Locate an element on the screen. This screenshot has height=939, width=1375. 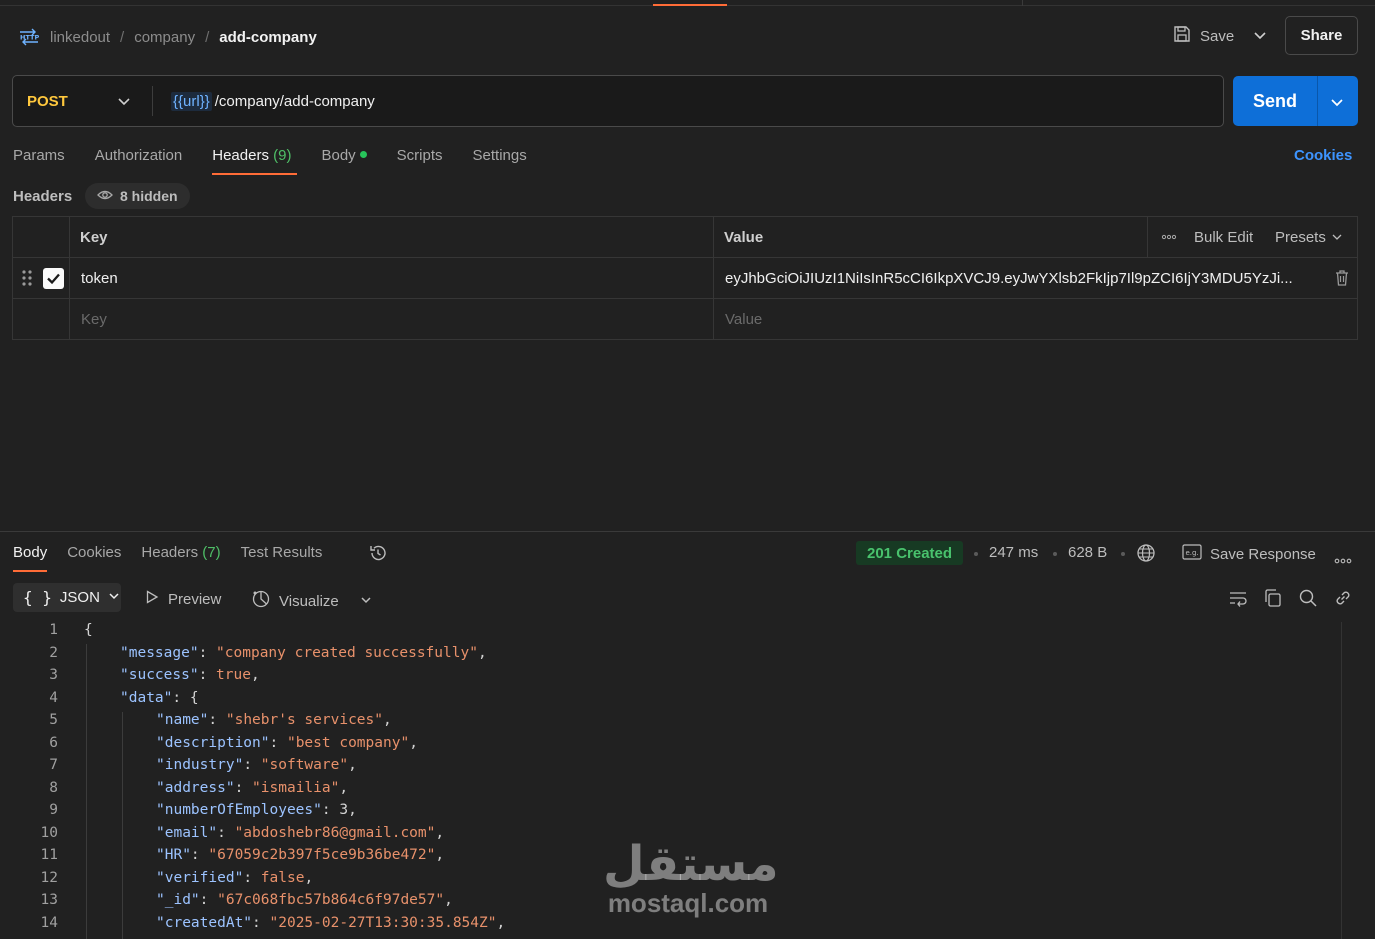
tab-scripts: Scripts is located at coordinates (420, 159).